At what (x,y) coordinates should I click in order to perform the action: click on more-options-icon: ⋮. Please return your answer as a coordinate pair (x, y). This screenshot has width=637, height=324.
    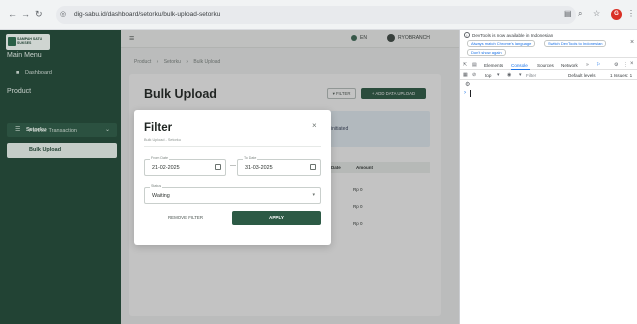
    Looking at the image, I should click on (625, 65).